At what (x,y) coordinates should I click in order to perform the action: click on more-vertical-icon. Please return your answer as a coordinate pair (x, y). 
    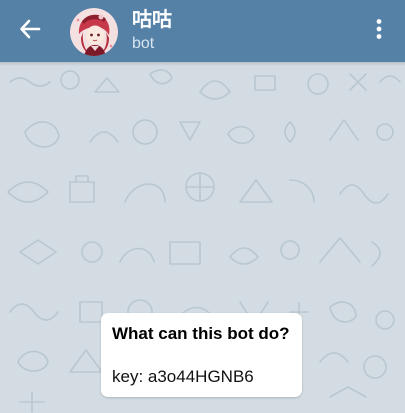
    Looking at the image, I should click on (379, 31).